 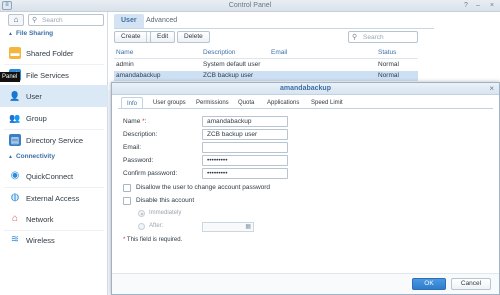 I want to click on filter-icon: ⚲, so click(x=355, y=37).